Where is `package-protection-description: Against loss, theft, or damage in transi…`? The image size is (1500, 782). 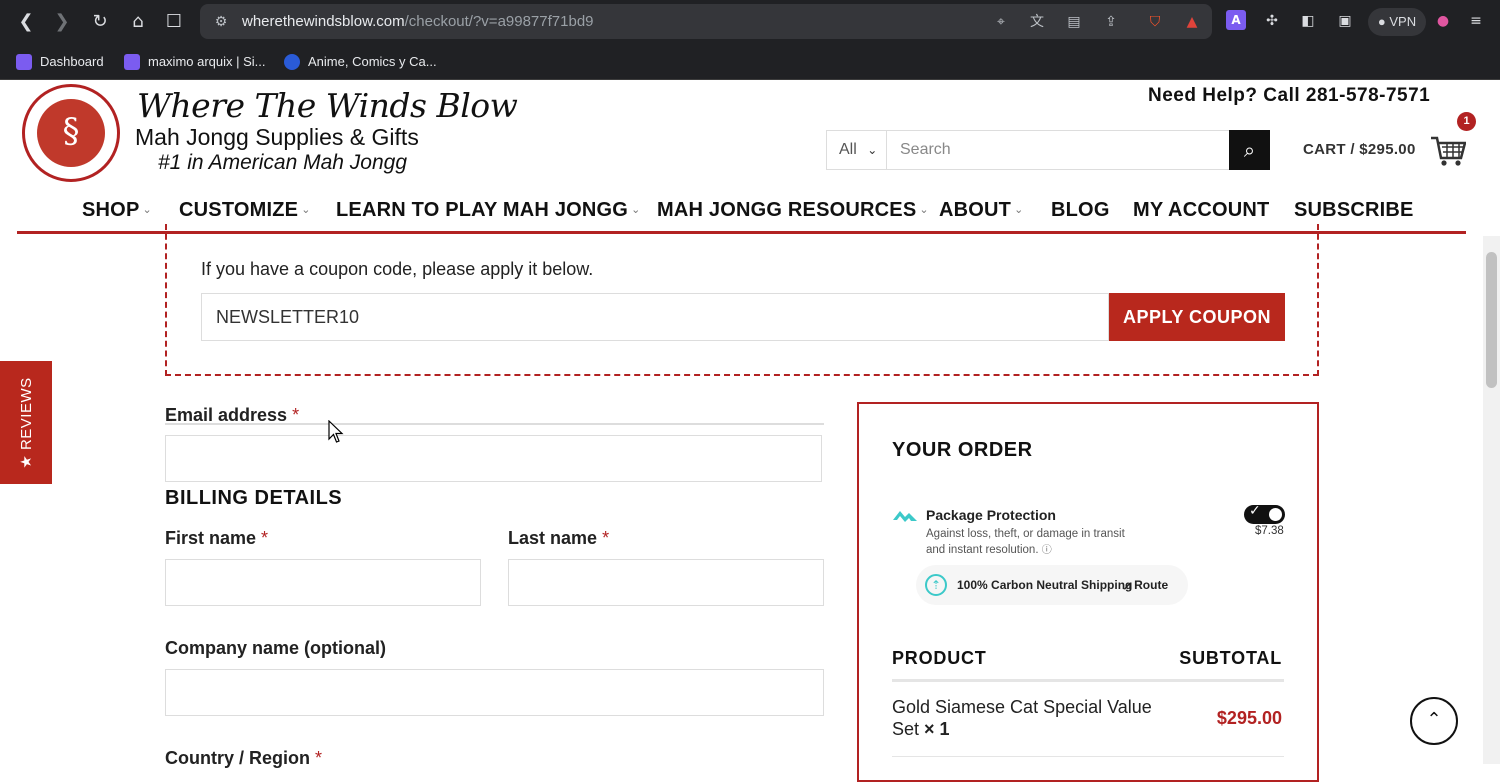
package-protection-description: Against loss, theft, or damage in transi… is located at coordinates (1025, 542).